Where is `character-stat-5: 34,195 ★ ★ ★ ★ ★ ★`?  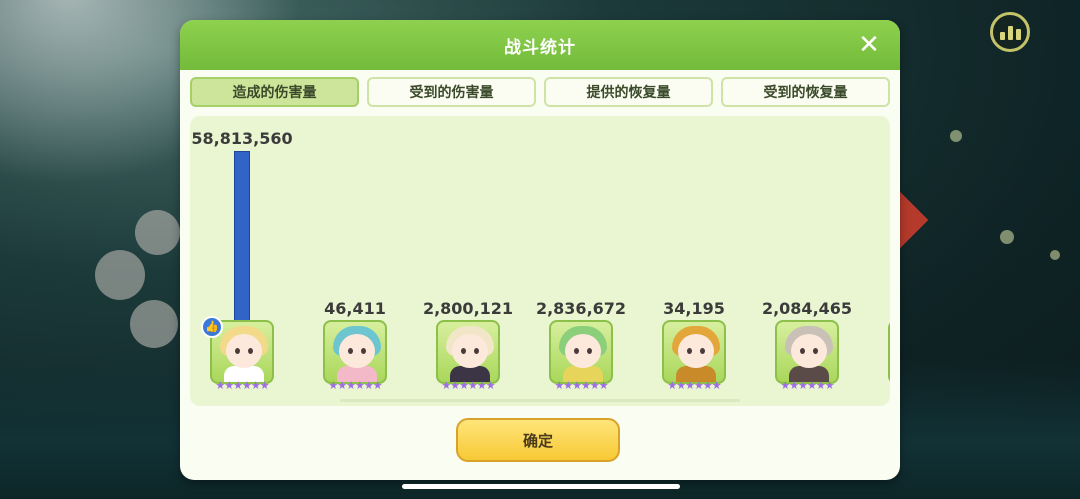
character-stat-5: 34,195 ★ ★ ★ ★ ★ ★ is located at coordinates (694, 261).